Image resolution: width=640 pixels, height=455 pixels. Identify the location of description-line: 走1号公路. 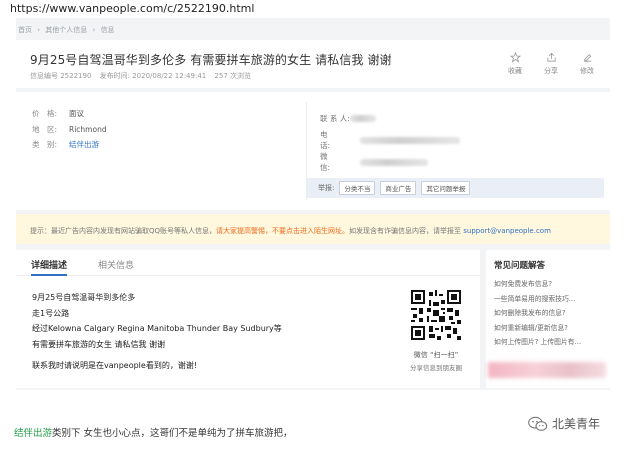
(51, 313).